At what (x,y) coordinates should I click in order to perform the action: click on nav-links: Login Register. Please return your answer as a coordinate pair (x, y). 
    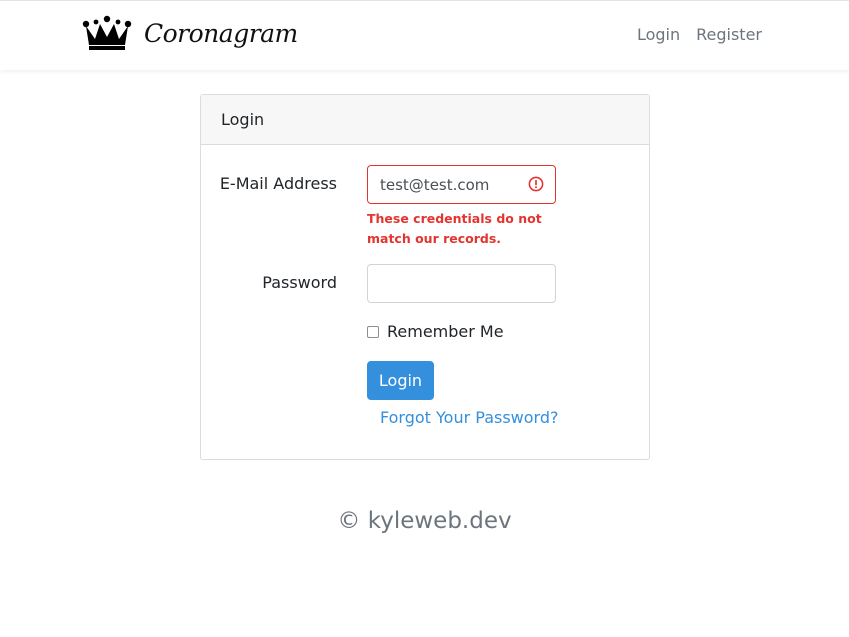
    Looking at the image, I should click on (699, 34).